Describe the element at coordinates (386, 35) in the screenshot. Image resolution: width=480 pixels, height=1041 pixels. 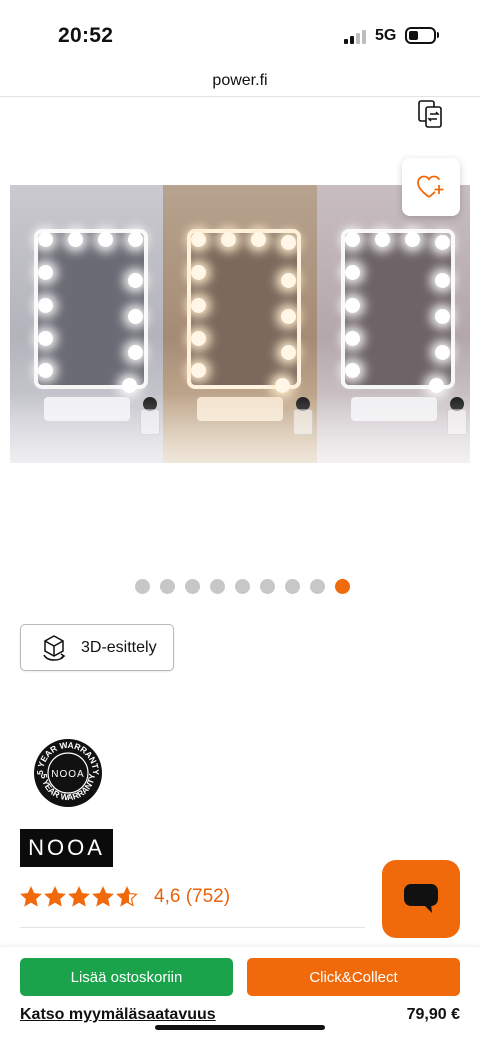
I see `network-label: 5G` at that location.